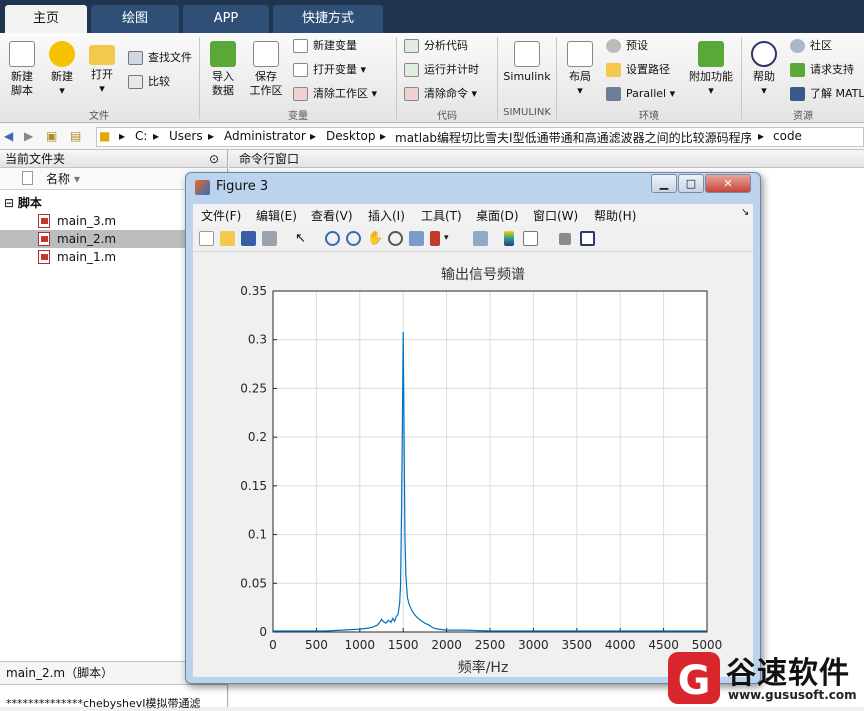 Image resolution: width=864 pixels, height=711 pixels. I want to click on path-segment: Users, so click(186, 136).